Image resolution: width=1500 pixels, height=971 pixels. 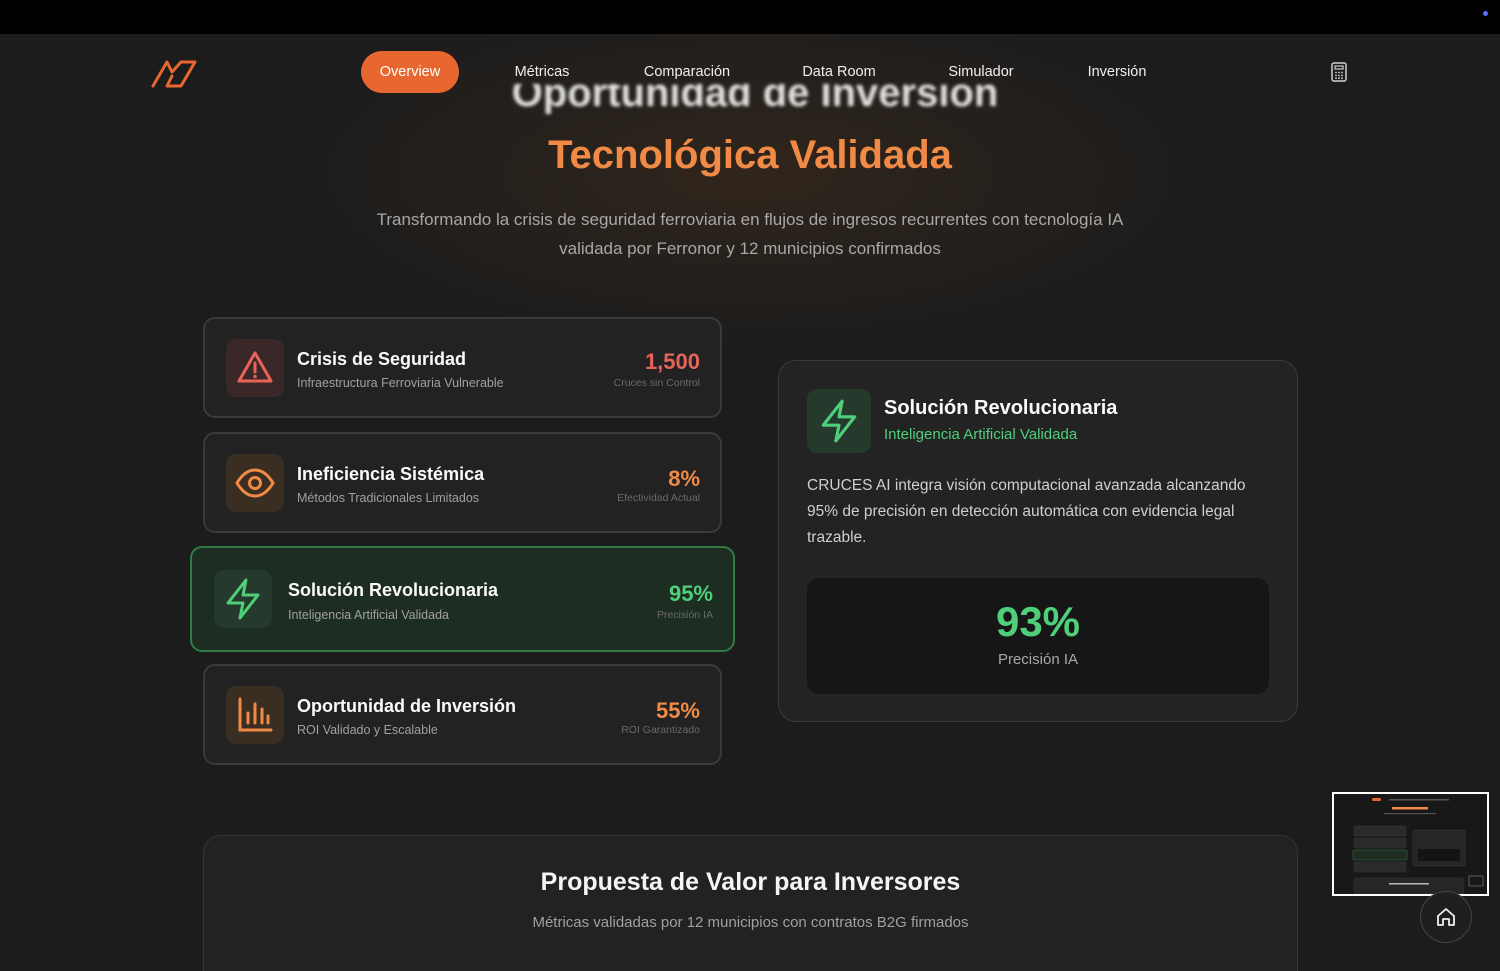 What do you see at coordinates (1038, 659) in the screenshot?
I see `detail-stat-label: Precisión IA` at bounding box center [1038, 659].